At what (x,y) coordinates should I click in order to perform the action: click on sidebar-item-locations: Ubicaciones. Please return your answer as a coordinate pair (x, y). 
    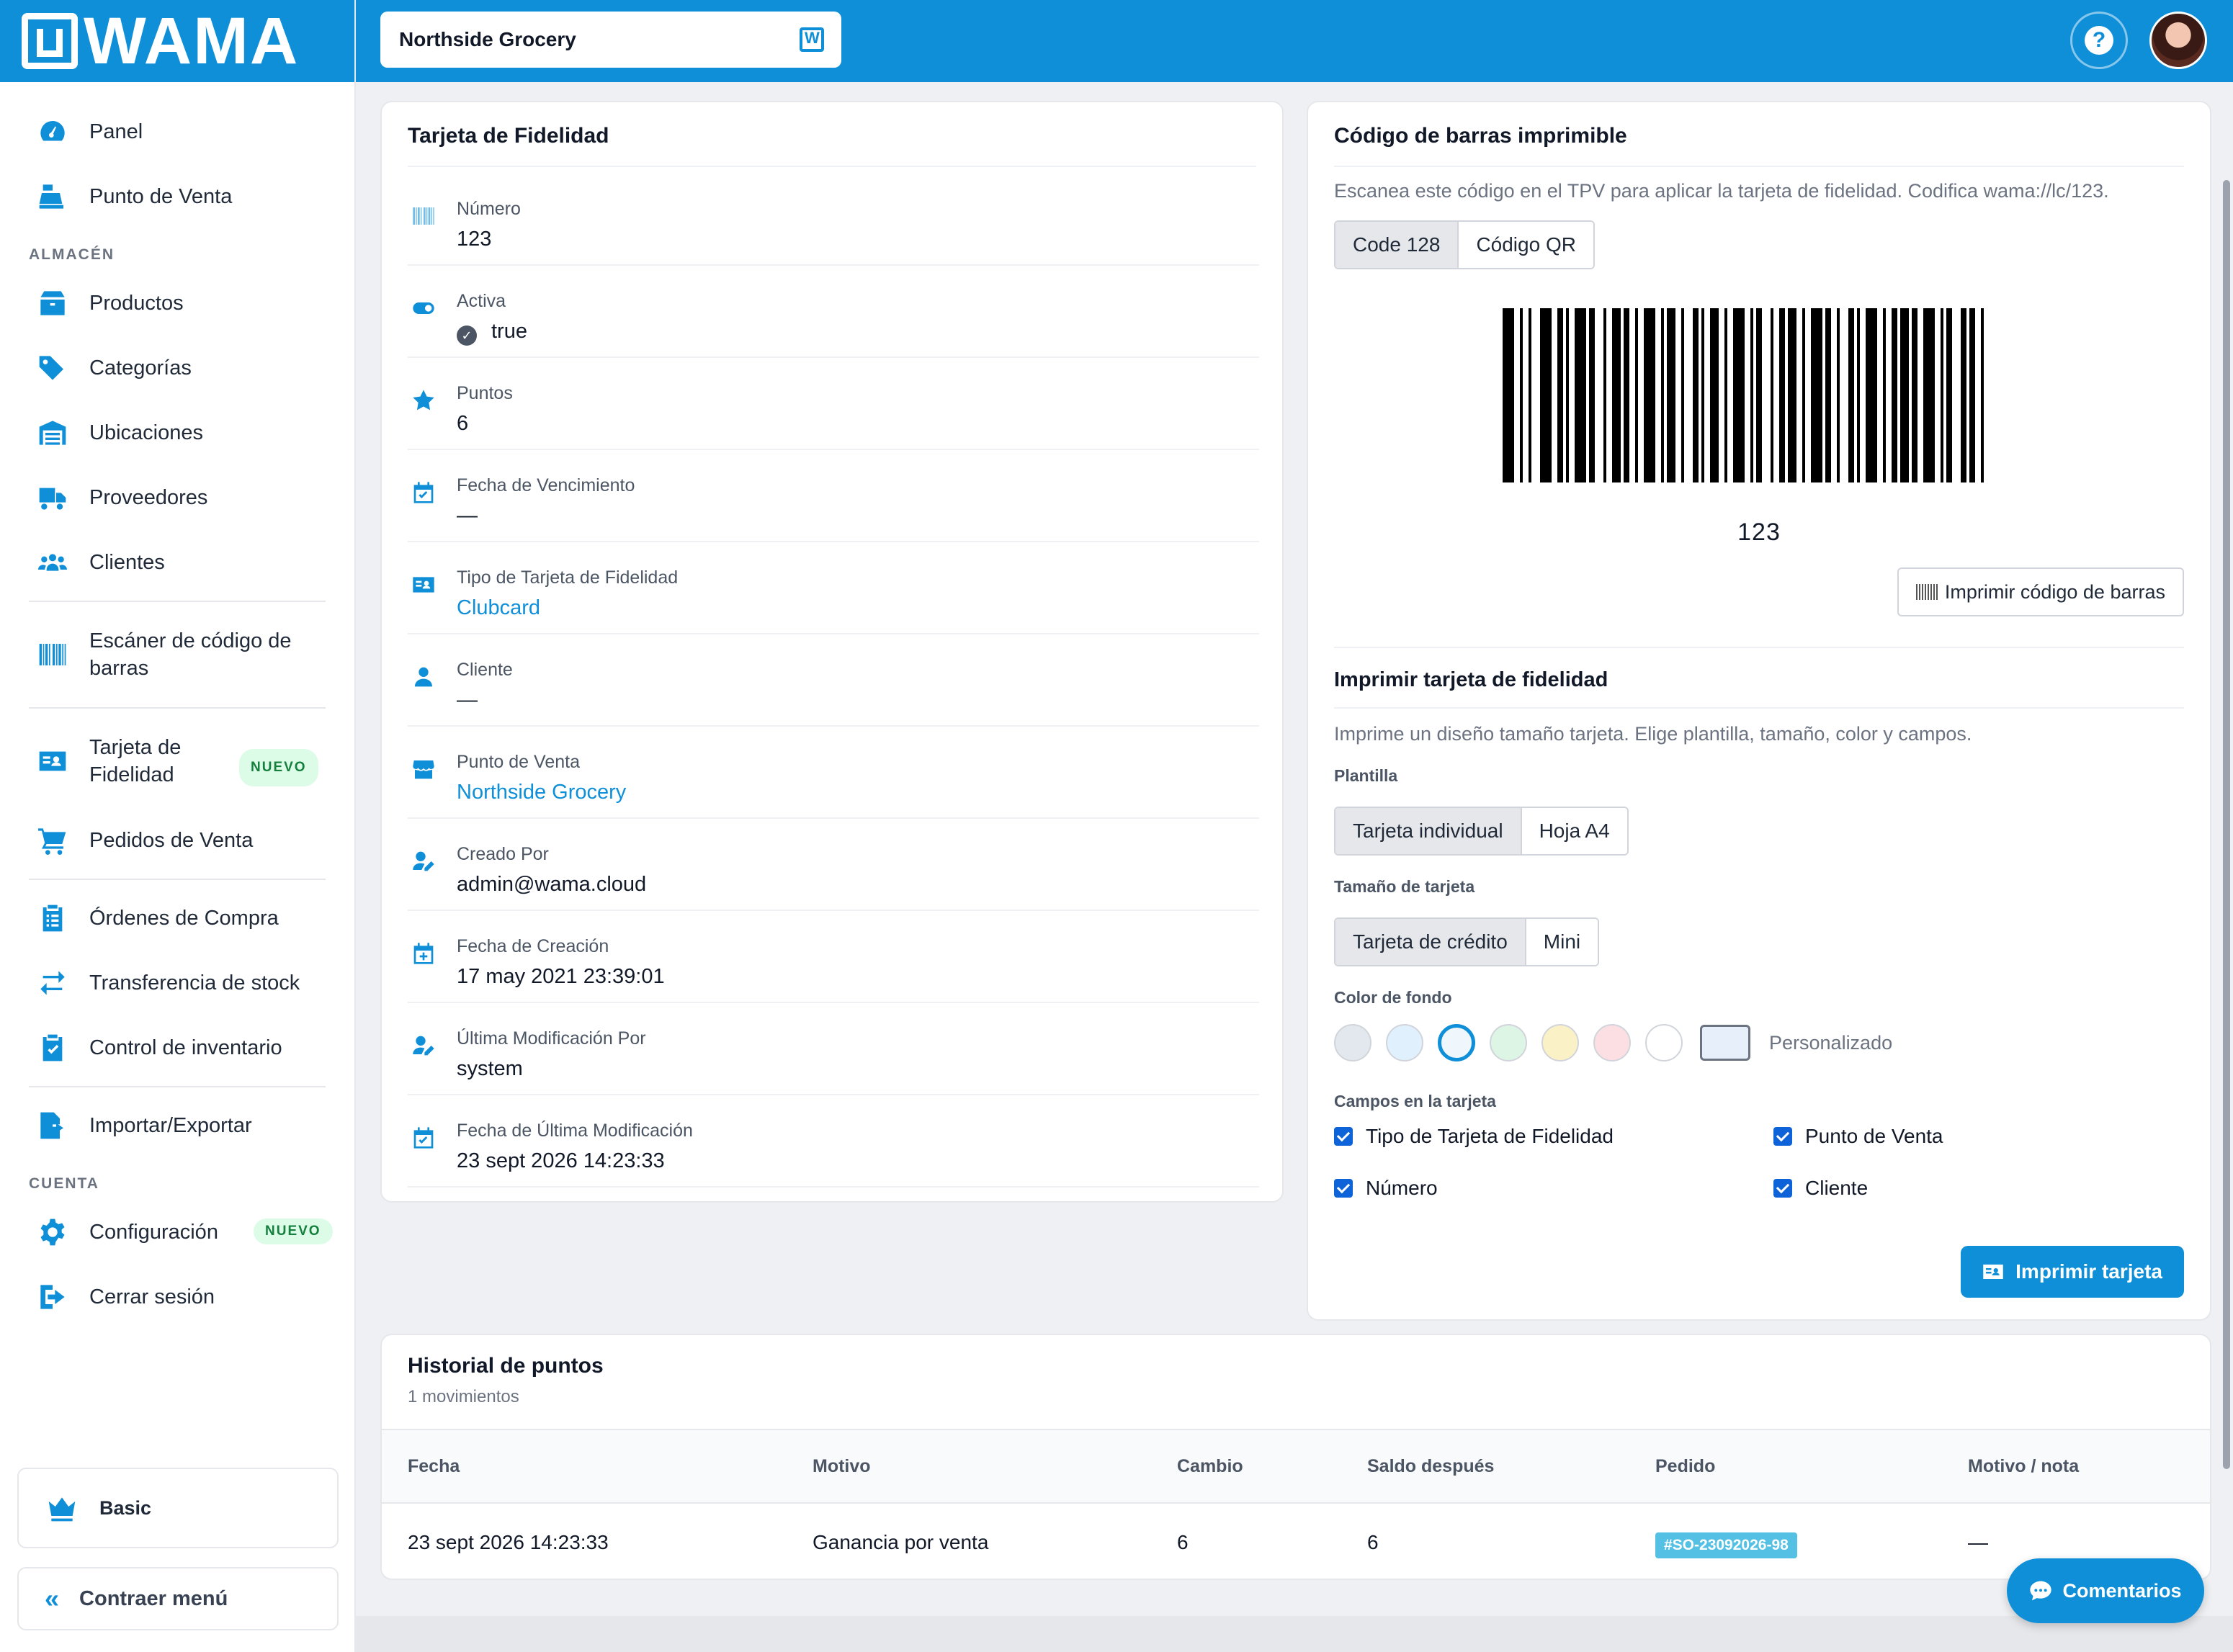
    Looking at the image, I should click on (177, 432).